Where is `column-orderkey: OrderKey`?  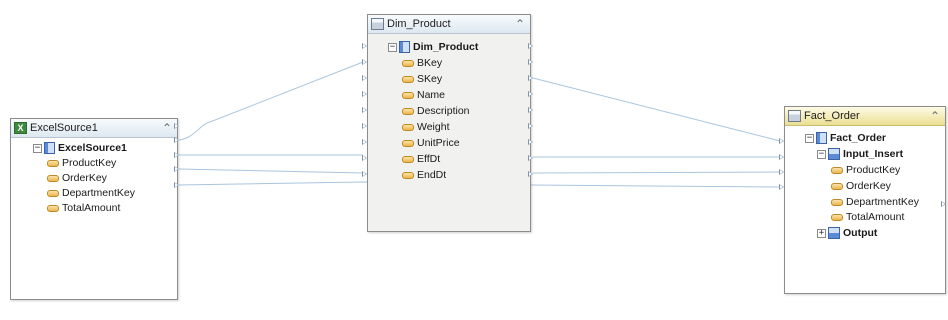 column-orderkey: OrderKey is located at coordinates (77, 178).